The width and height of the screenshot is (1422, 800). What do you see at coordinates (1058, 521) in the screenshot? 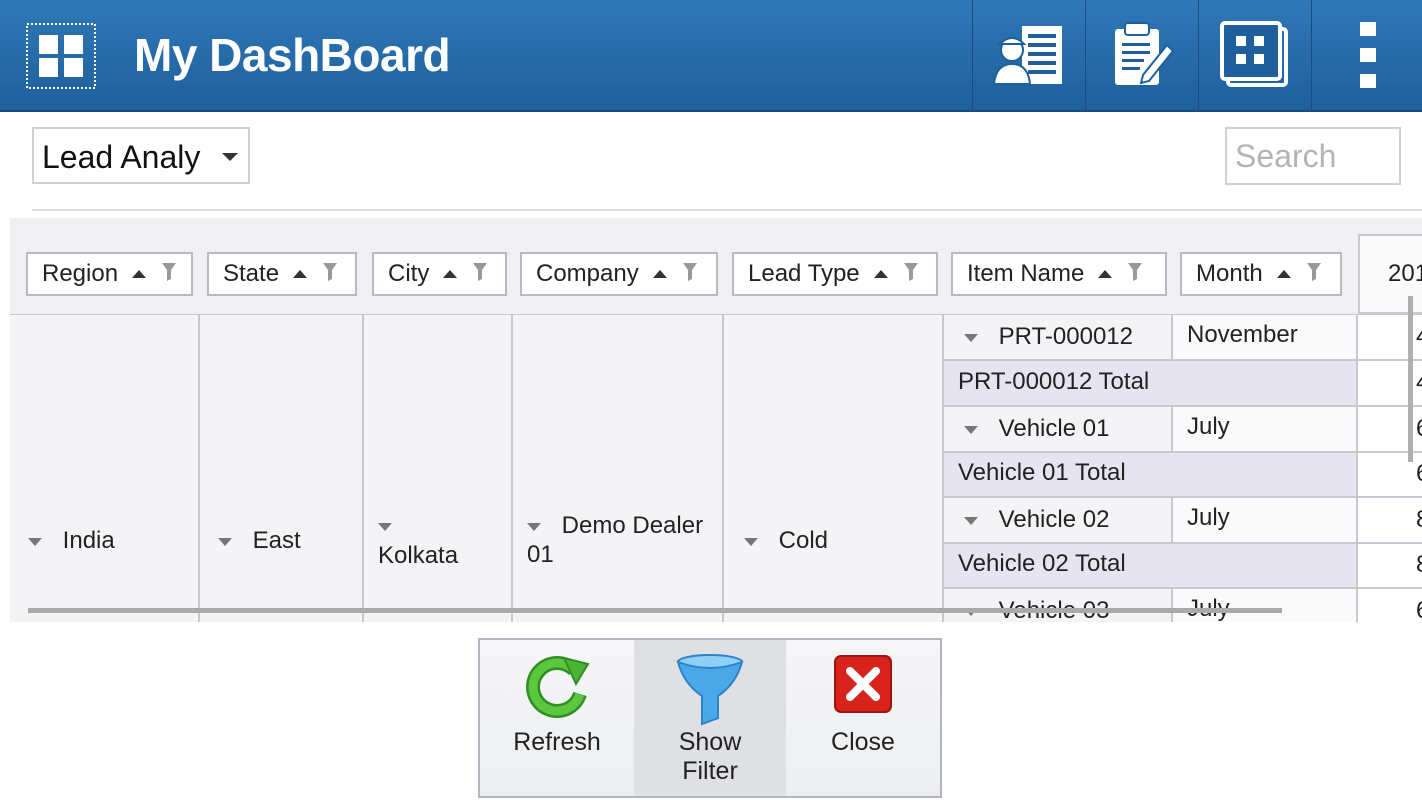
I see `table-row-item: Vehicle 02` at bounding box center [1058, 521].